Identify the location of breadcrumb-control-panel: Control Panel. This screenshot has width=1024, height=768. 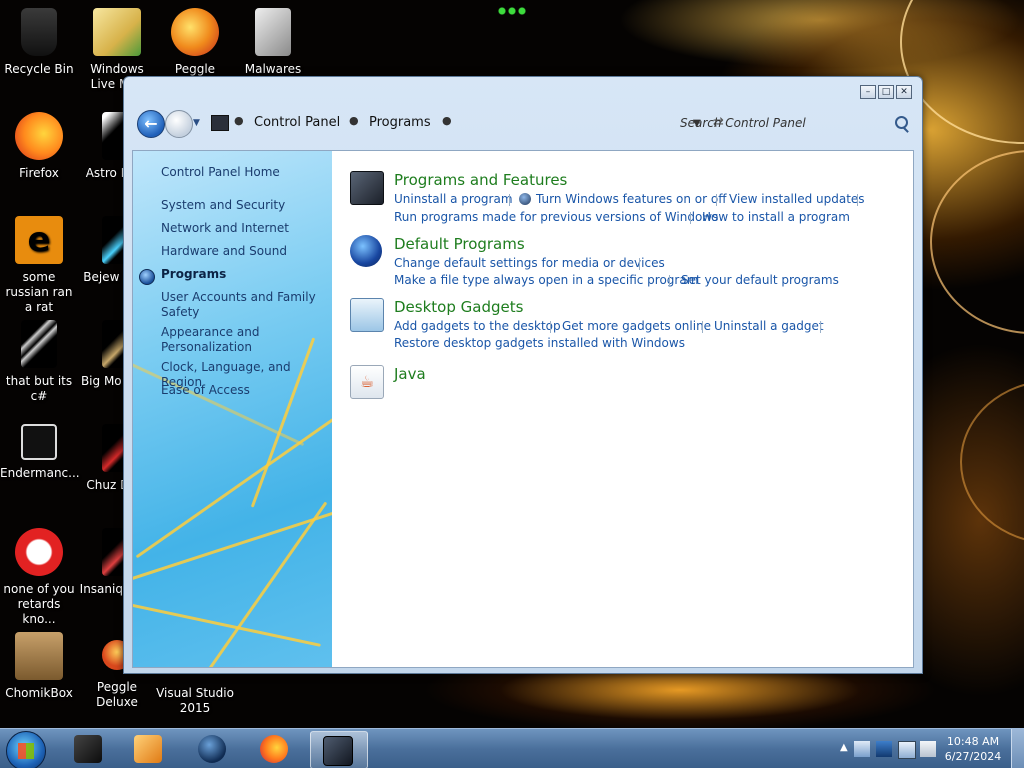
(297, 122).